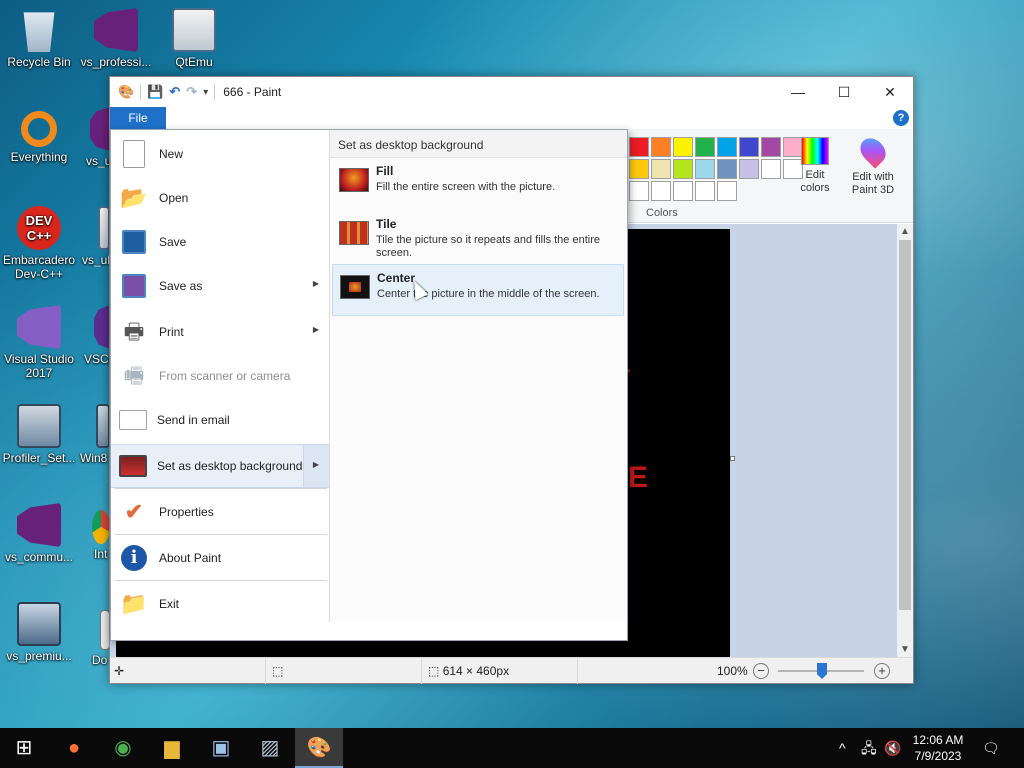  What do you see at coordinates (315, 329) in the screenshot?
I see `submenu-arrow-icon: ▶` at bounding box center [315, 329].